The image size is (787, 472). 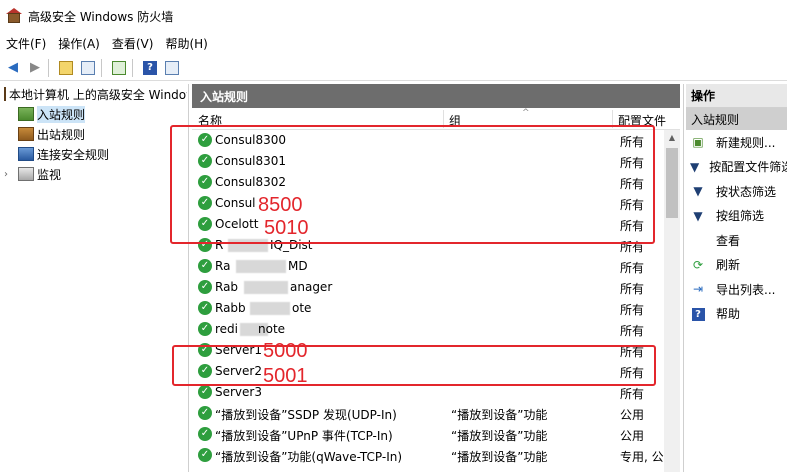 What do you see at coordinates (79, 43) in the screenshot?
I see `menu-action: 操作(A)` at bounding box center [79, 43].